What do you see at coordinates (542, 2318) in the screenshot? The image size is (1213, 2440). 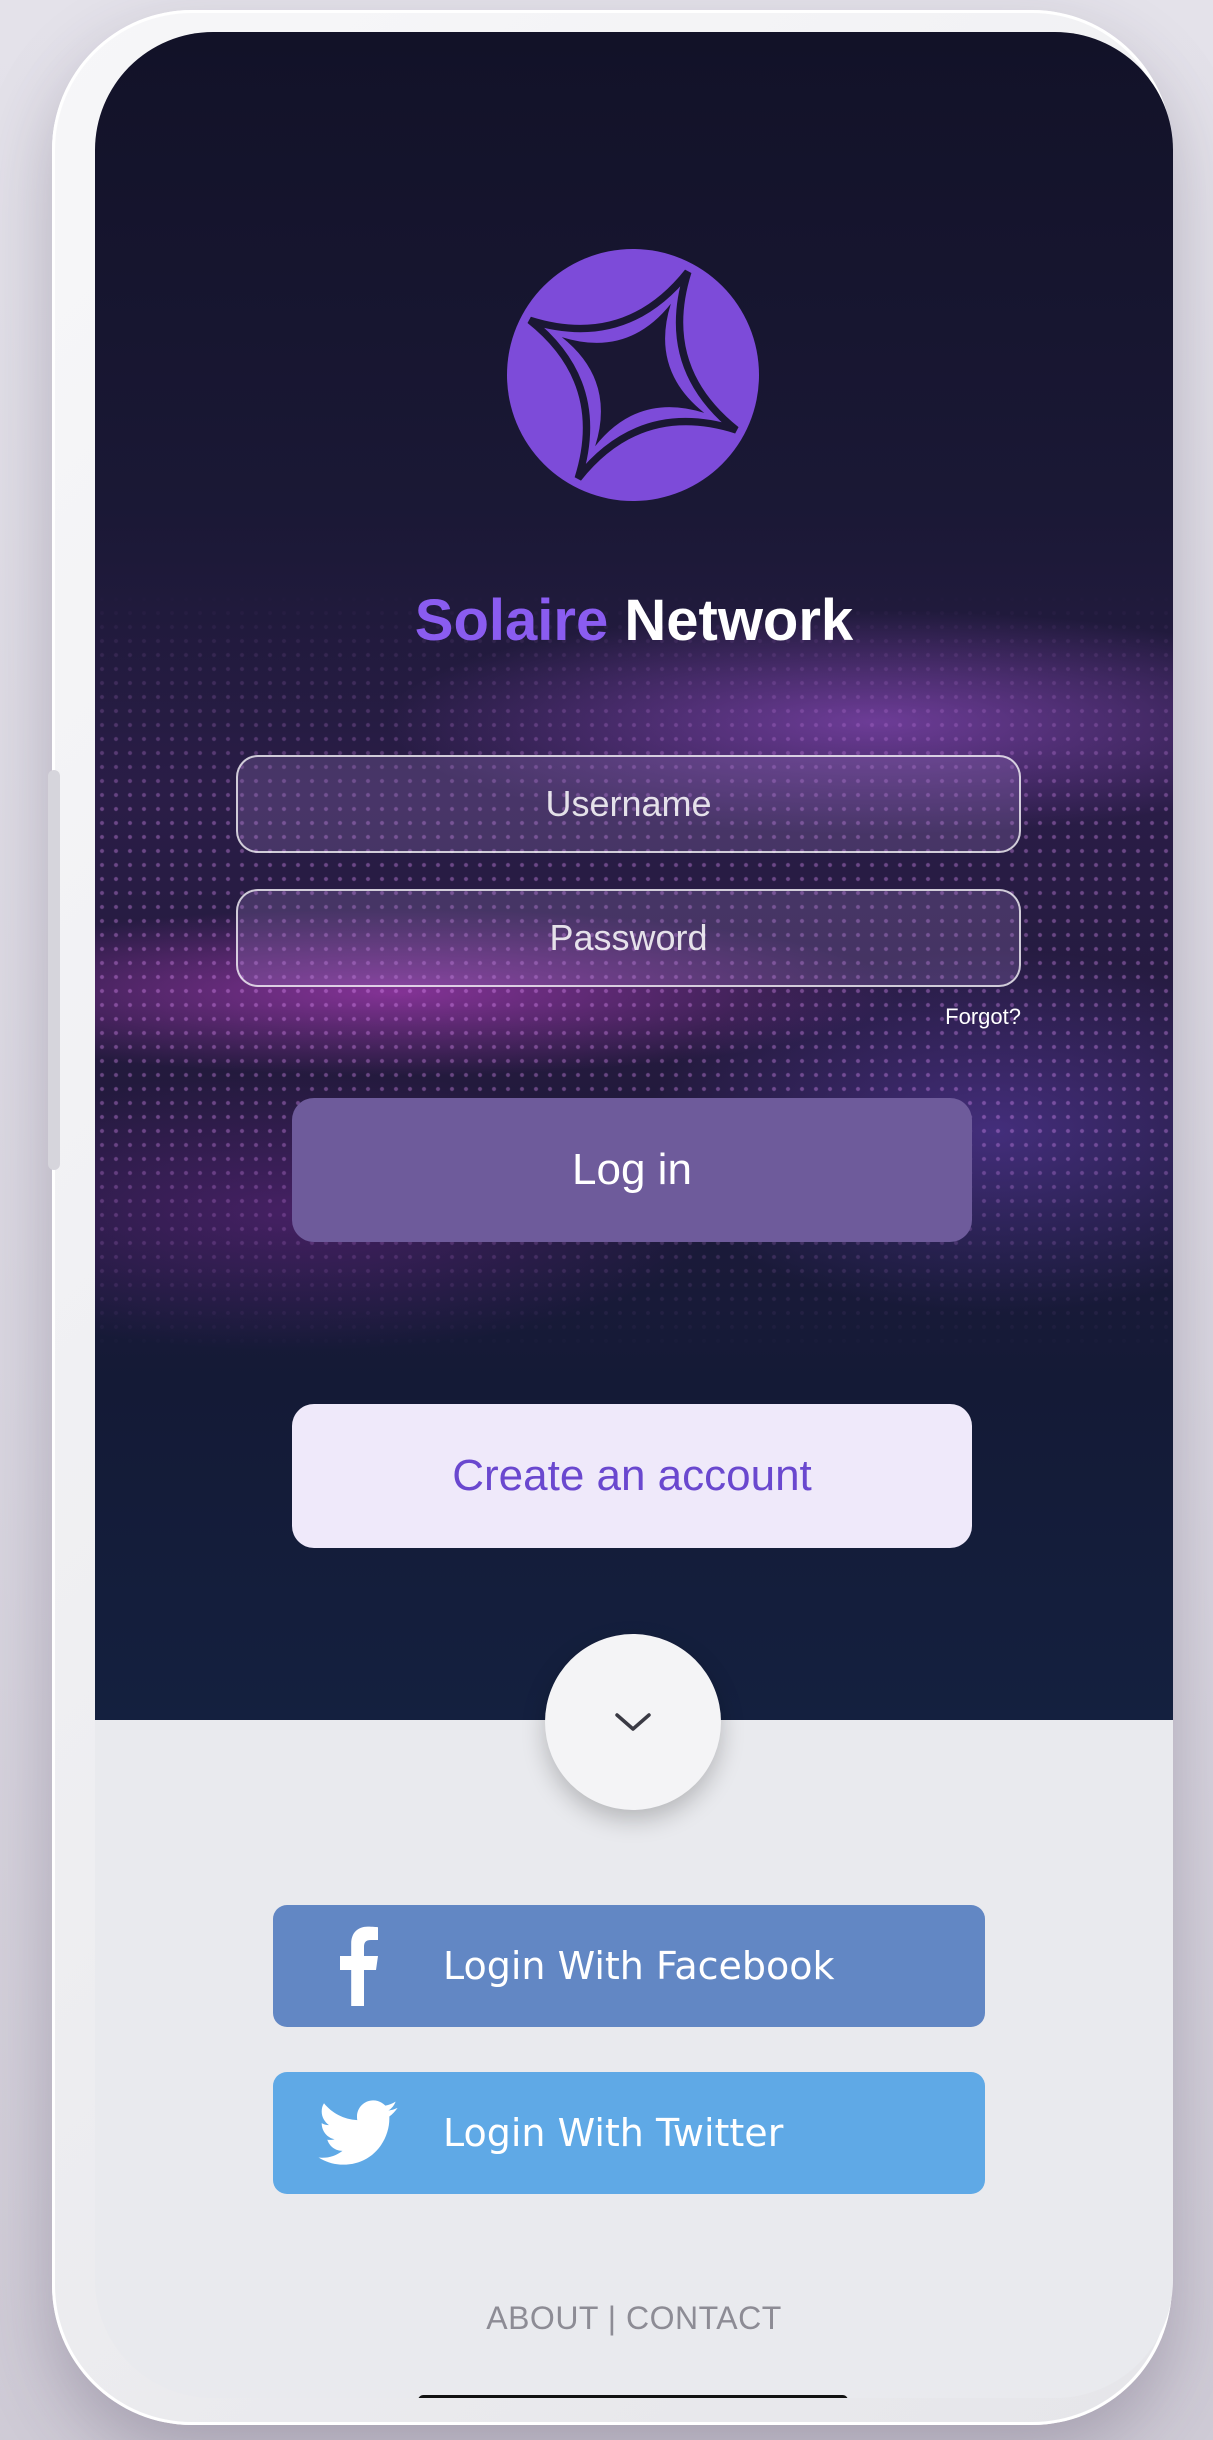 I see `about-link: ABOUT` at bounding box center [542, 2318].